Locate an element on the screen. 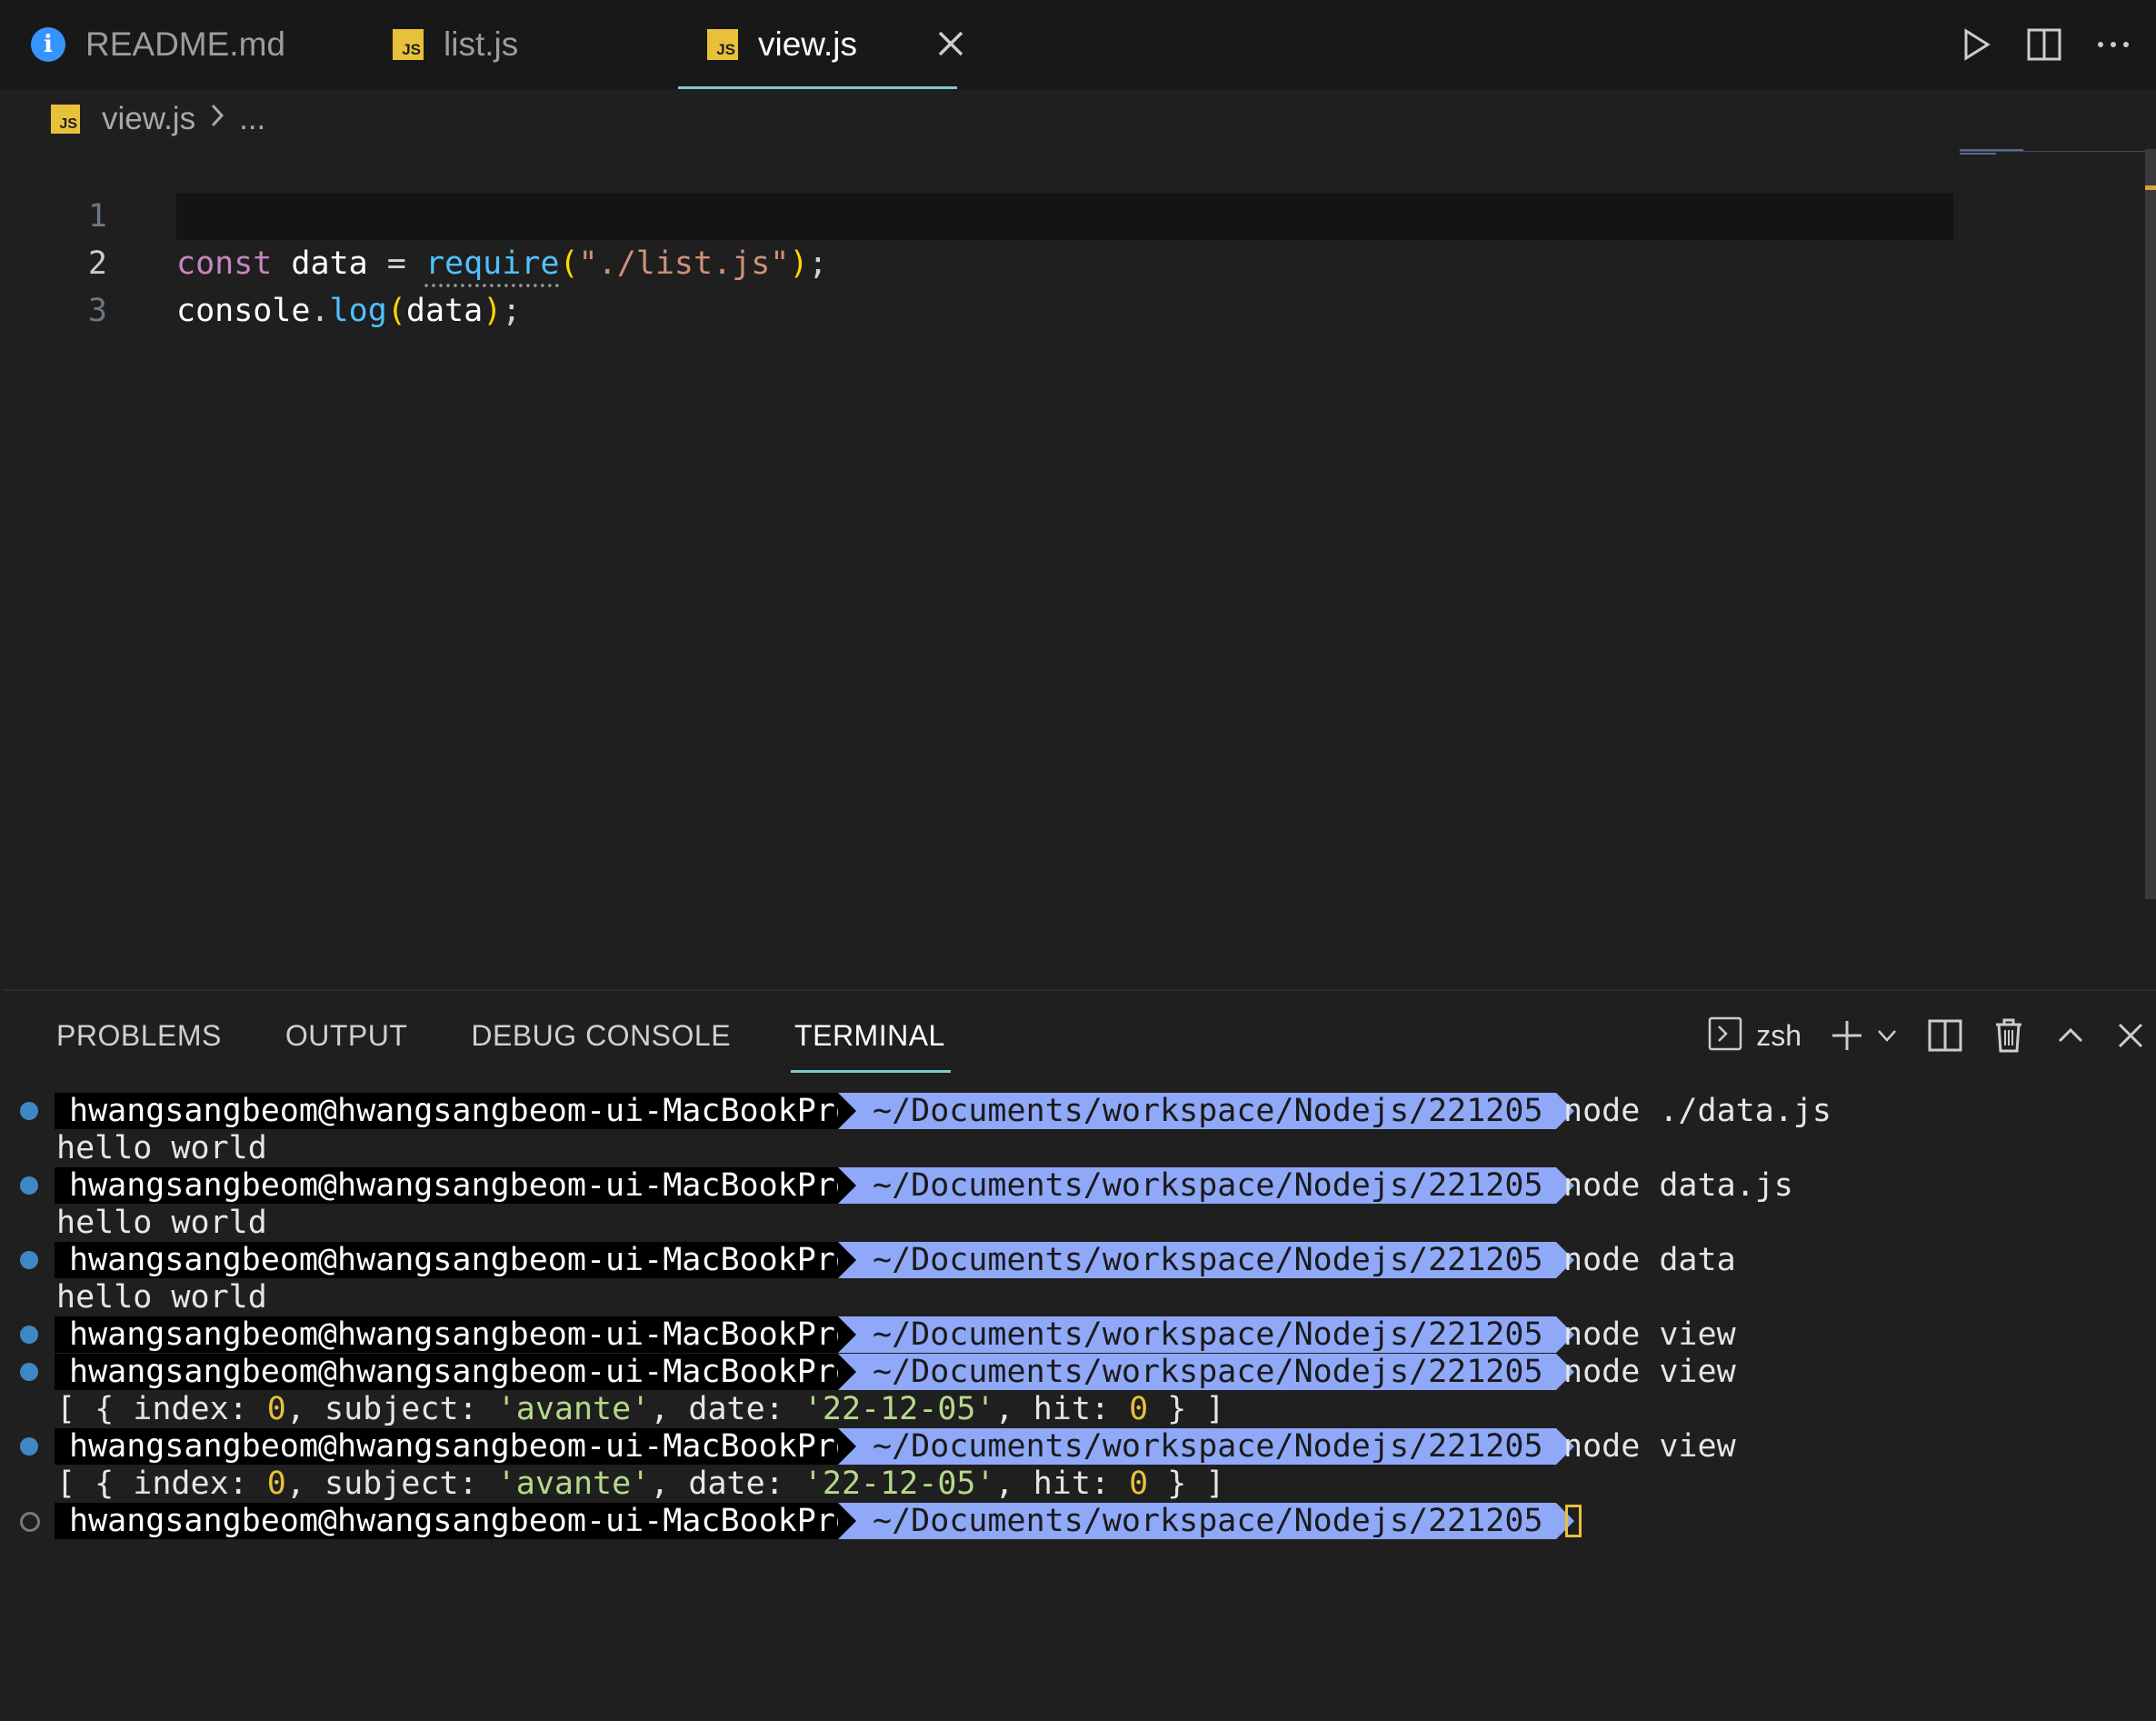 Image resolution: width=2156 pixels, height=1721 pixels. new-terminal-button is located at coordinates (1847, 1035).